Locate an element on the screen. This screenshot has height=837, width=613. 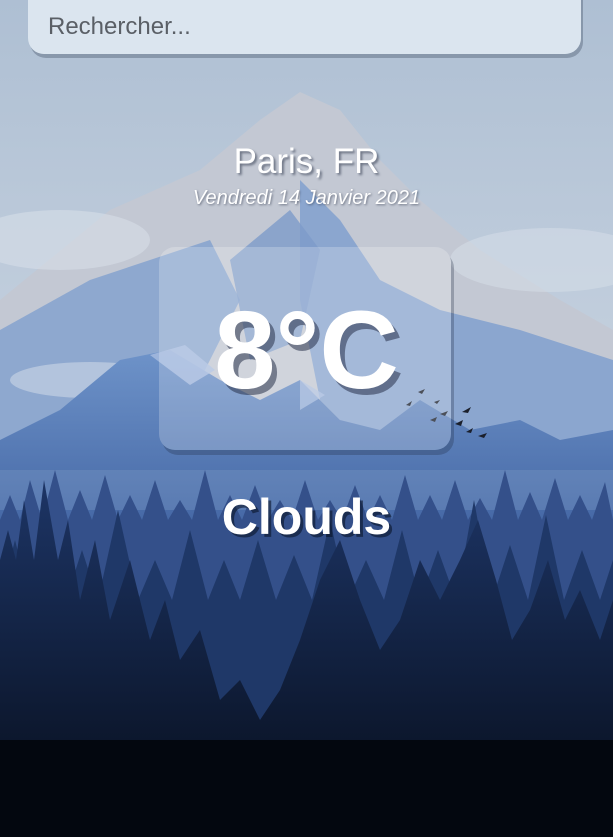
temperature-value: 8°C is located at coordinates (306, 350).